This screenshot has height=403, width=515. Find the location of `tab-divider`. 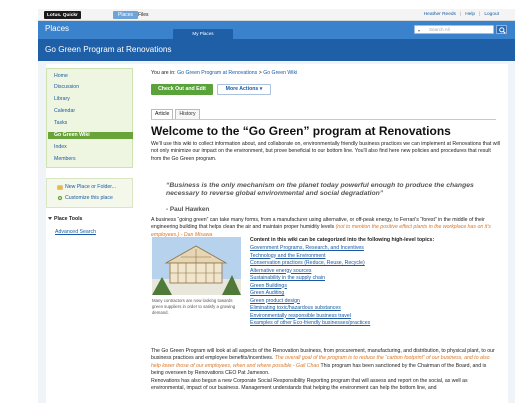

tab-divider is located at coordinates (323, 119).